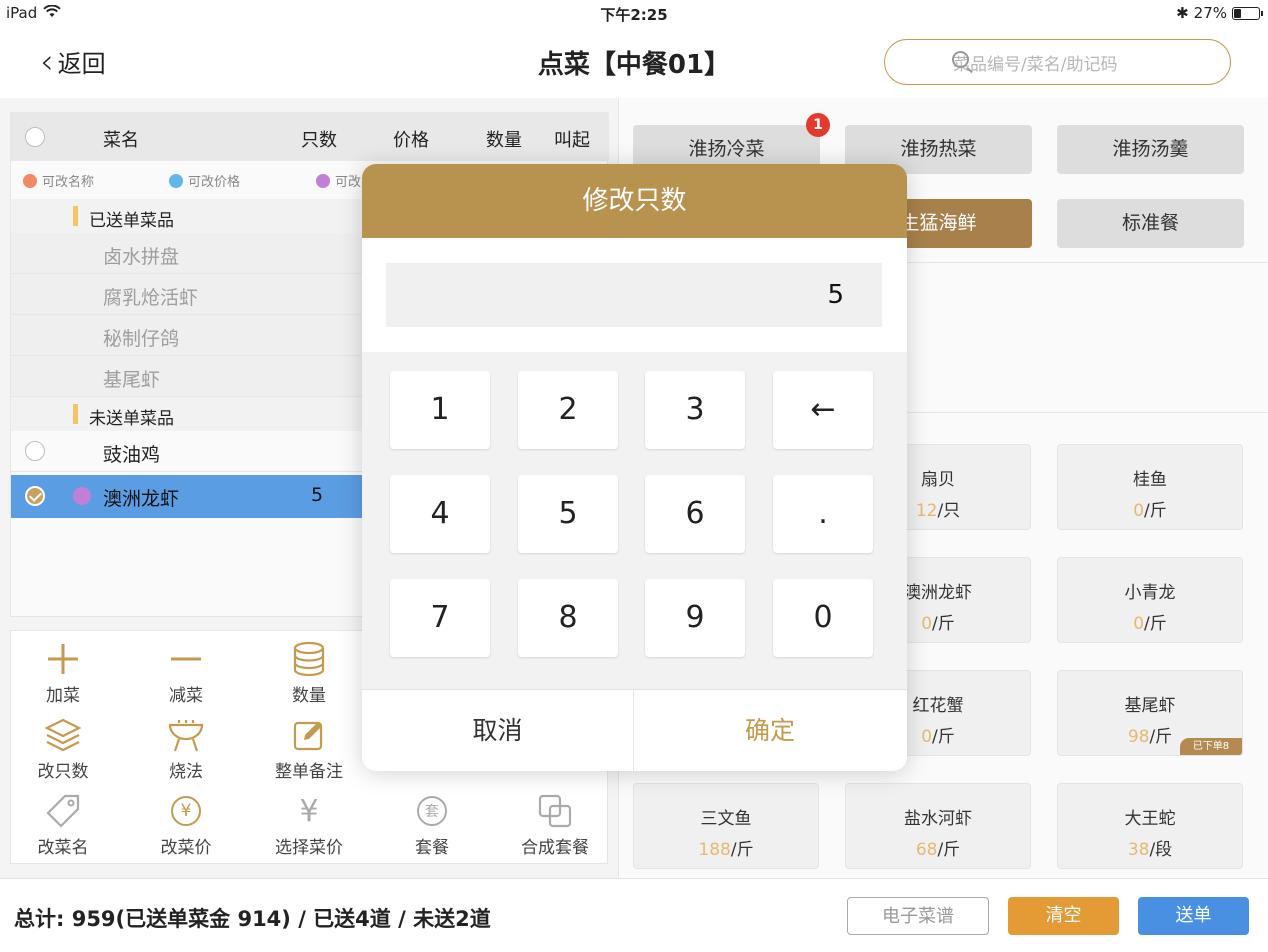 The height and width of the screenshot is (952, 1268). Describe the element at coordinates (186, 659) in the screenshot. I see `minus-icon` at that location.